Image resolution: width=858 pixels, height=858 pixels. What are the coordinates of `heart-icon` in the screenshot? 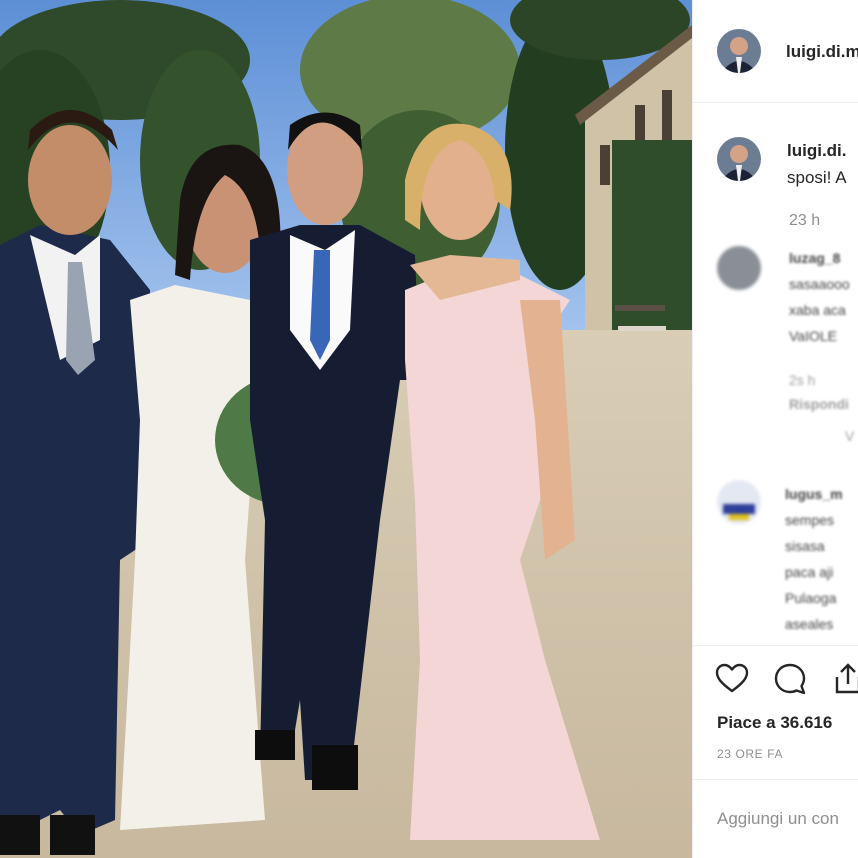 It's located at (732, 679).